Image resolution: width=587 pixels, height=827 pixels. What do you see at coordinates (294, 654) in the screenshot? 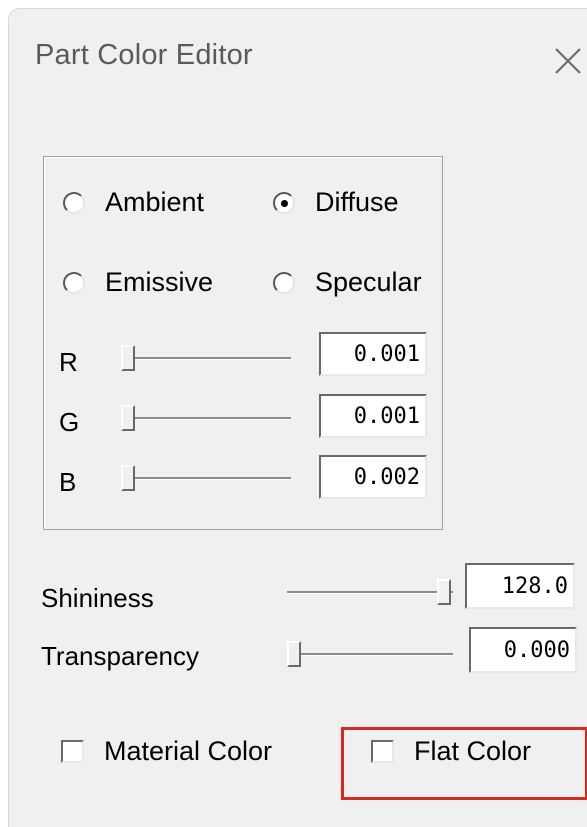
I see `transparency-slider-thumb` at bounding box center [294, 654].